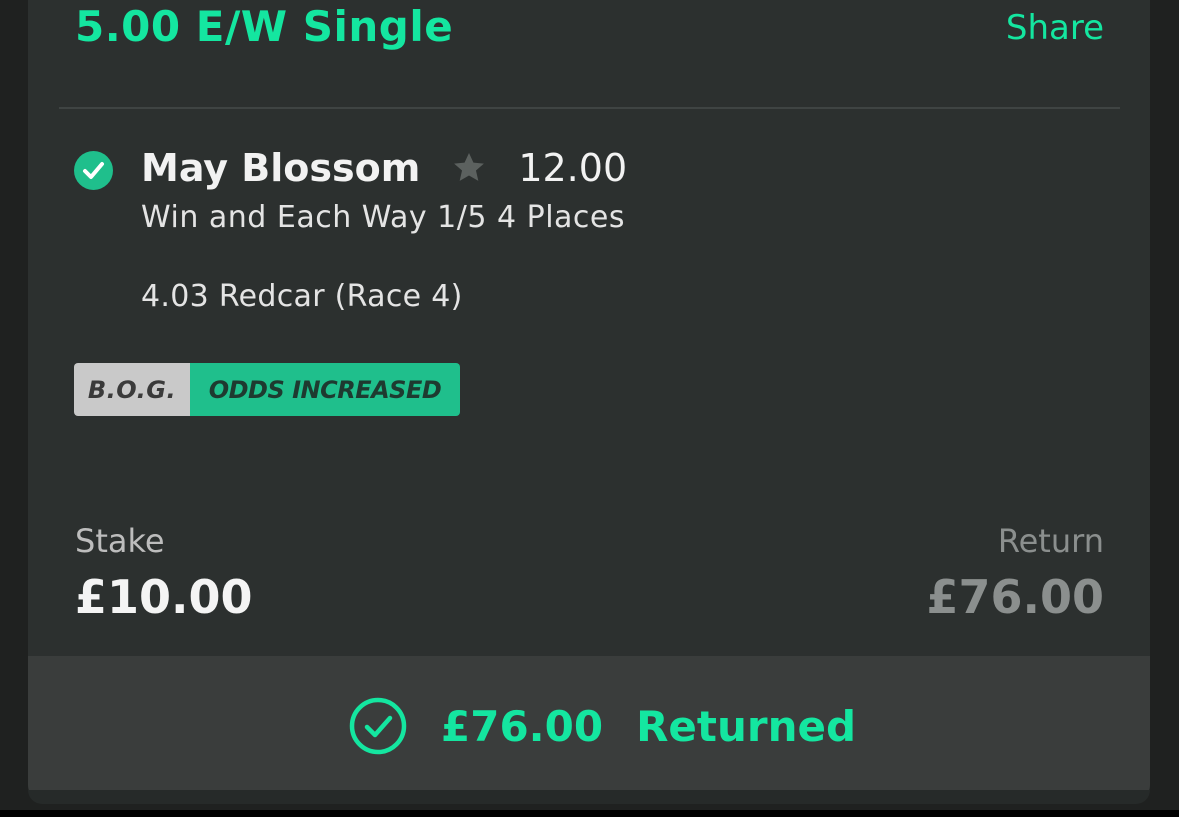 Image resolution: width=1179 pixels, height=817 pixels. Describe the element at coordinates (120, 541) in the screenshot. I see `stake-label: Stake` at that location.